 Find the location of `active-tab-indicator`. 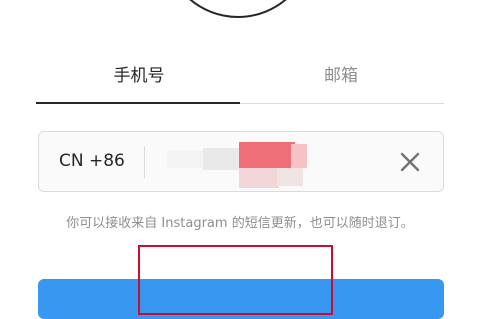

active-tab-indicator is located at coordinates (138, 103).